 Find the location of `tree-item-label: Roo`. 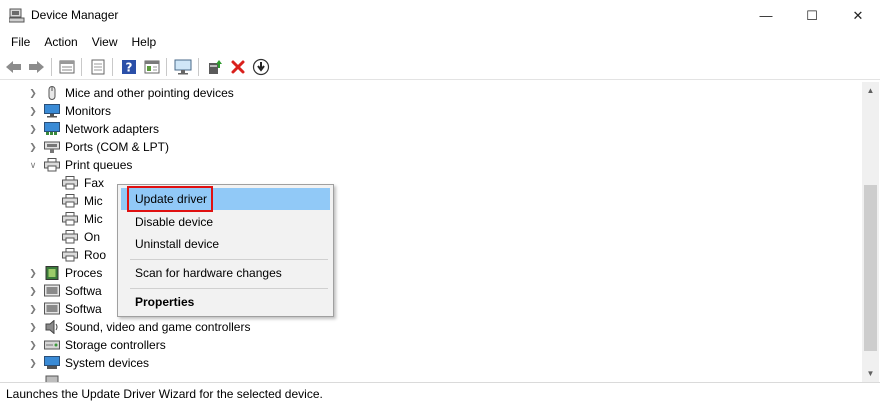

tree-item-label: Roo is located at coordinates (95, 255).